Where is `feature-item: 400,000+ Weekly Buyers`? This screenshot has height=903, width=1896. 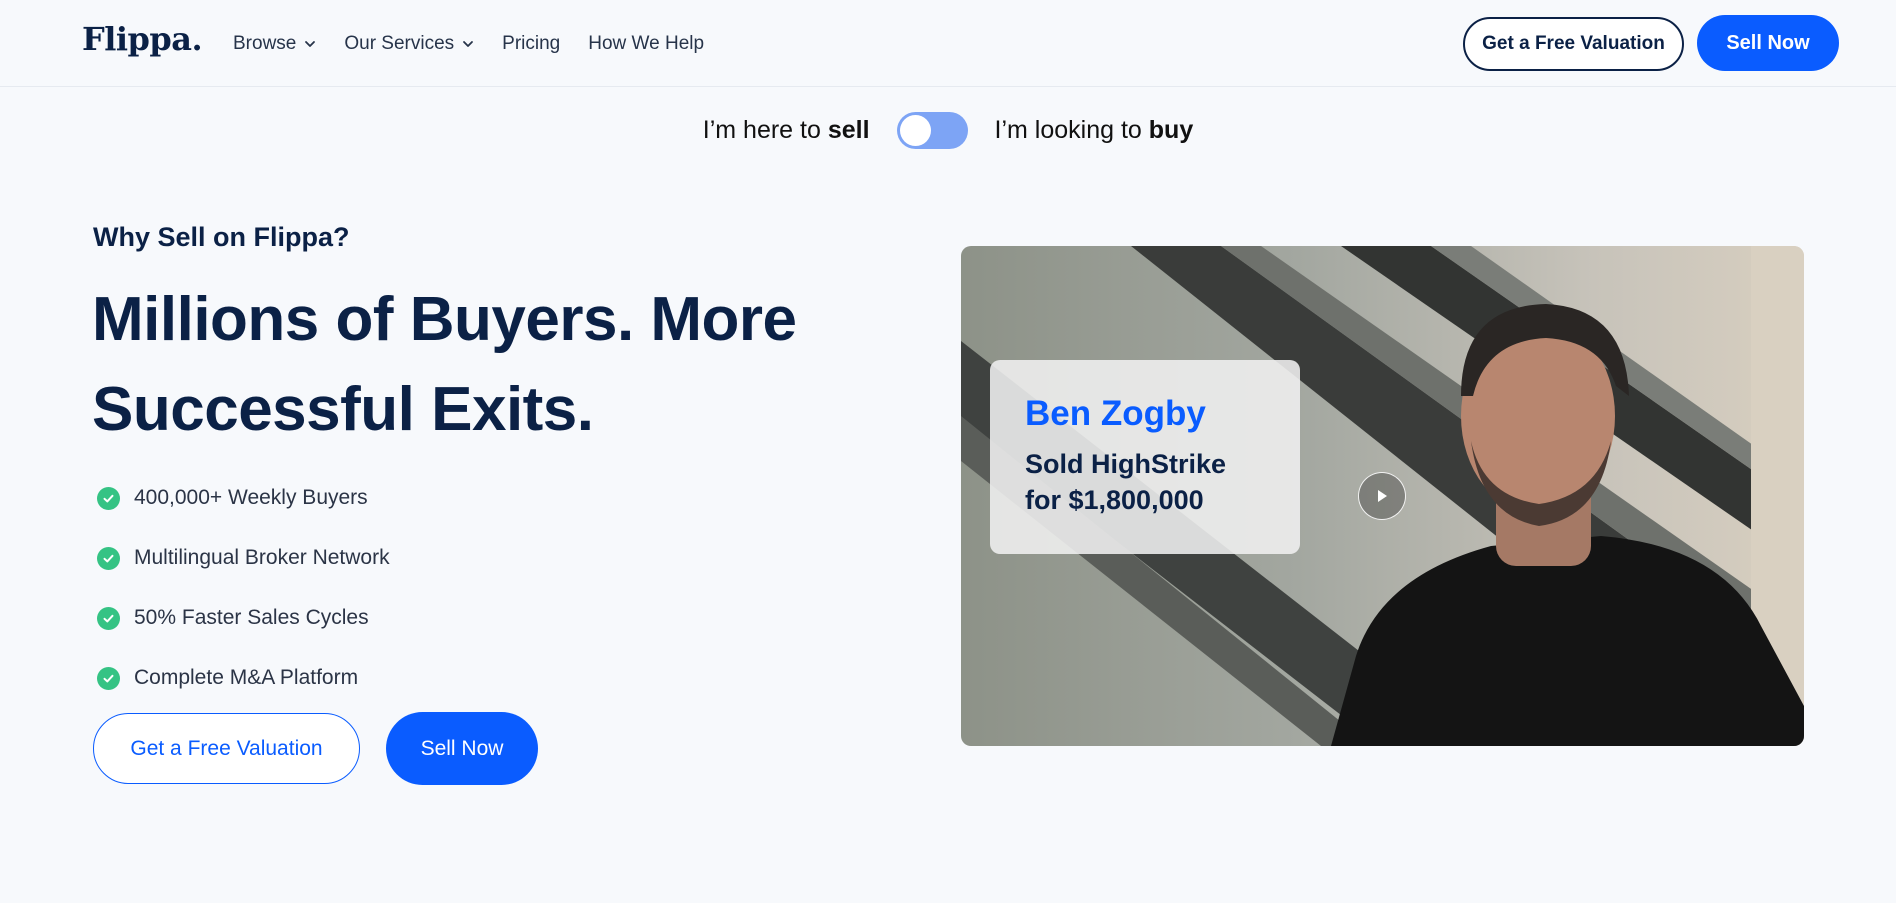
feature-item: 400,000+ Weekly Buyers is located at coordinates (243, 498).